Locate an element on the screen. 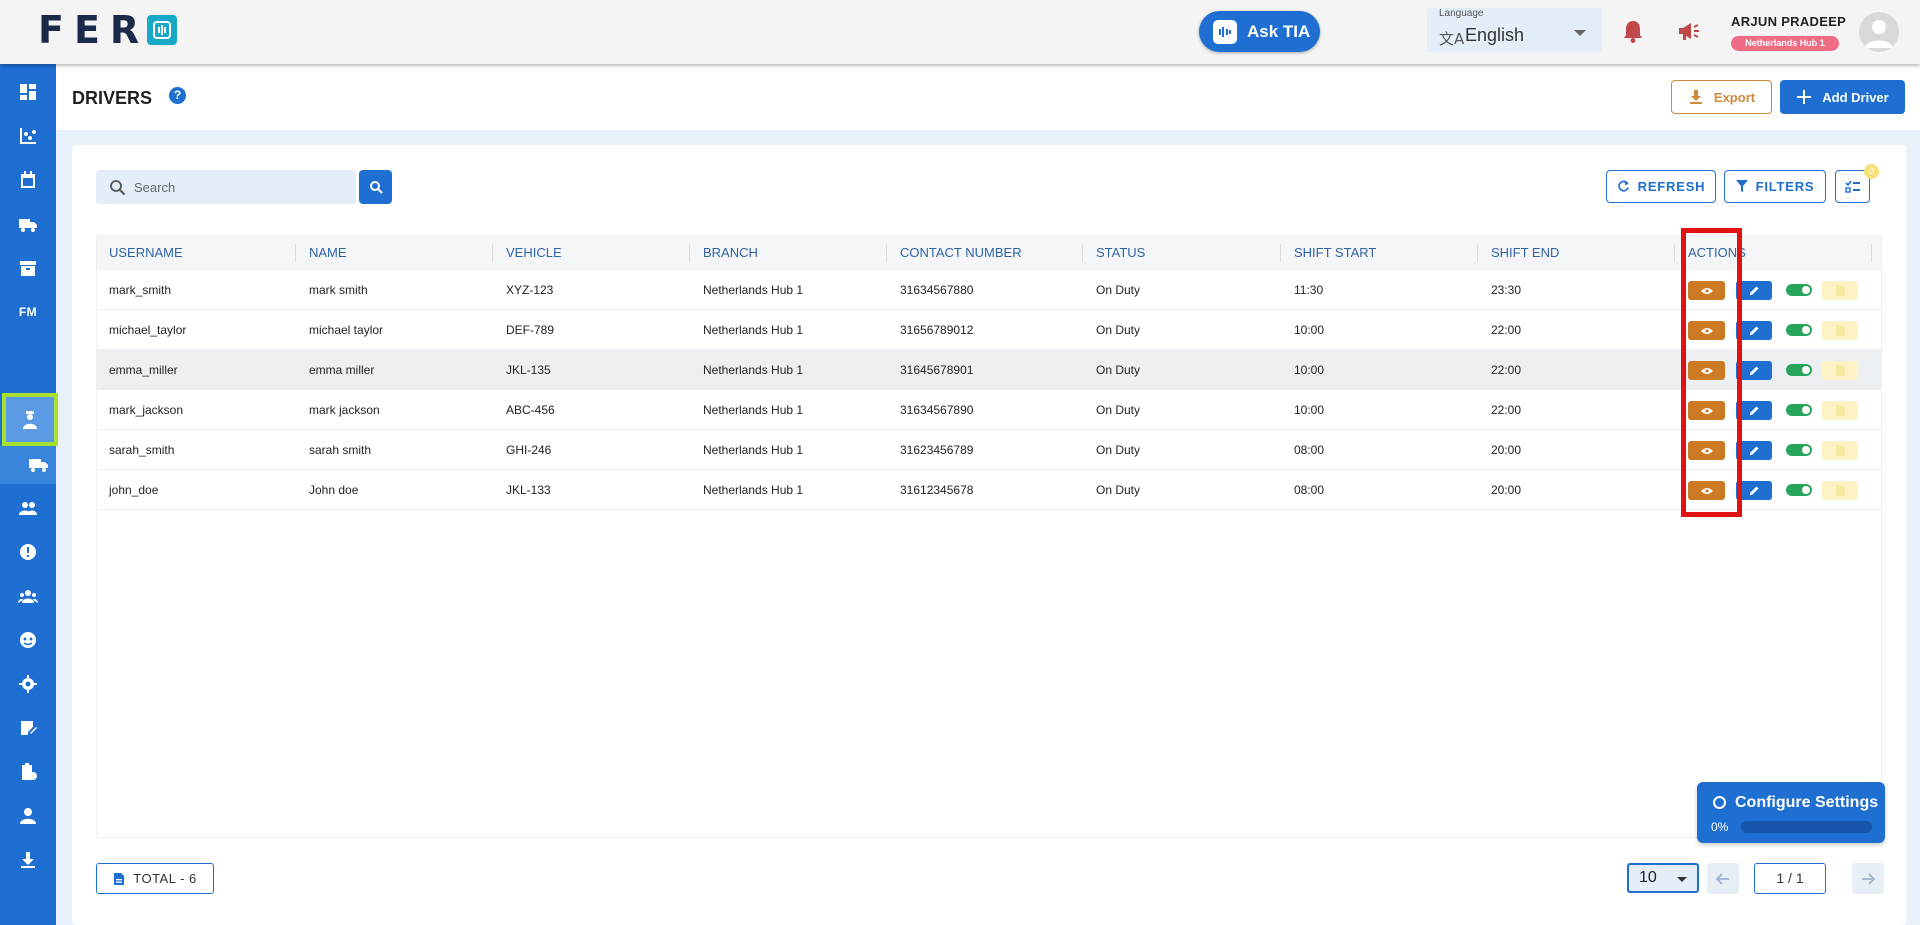  arrow-right-icon is located at coordinates (1868, 878).